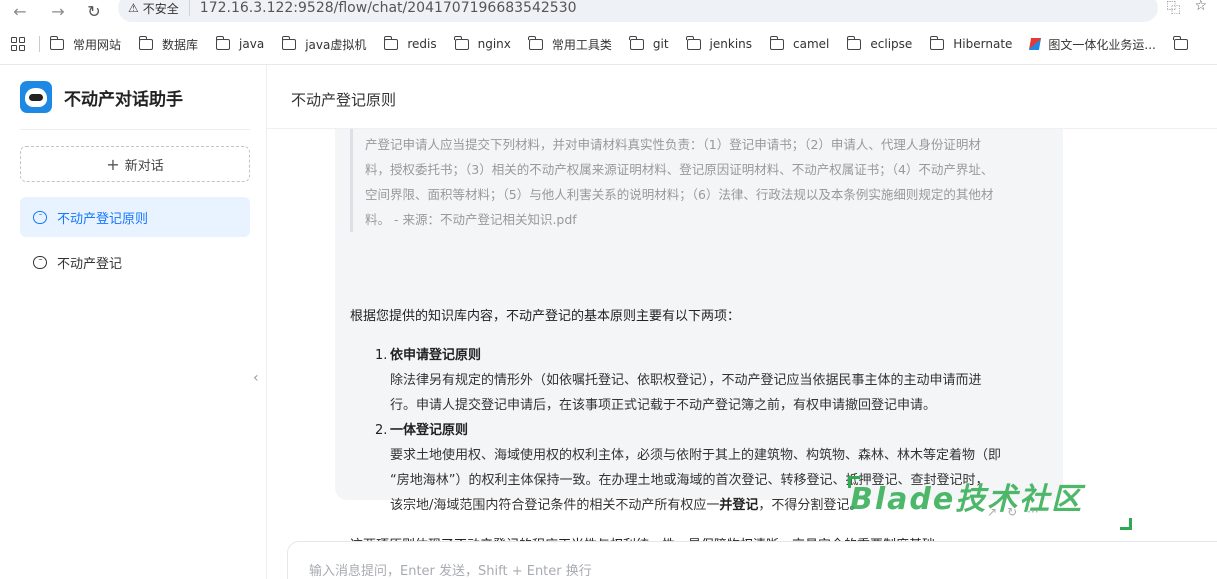 Image resolution: width=1217 pixels, height=579 pixels. What do you see at coordinates (799, 43) in the screenshot?
I see `bookmark-folder: camel` at bounding box center [799, 43].